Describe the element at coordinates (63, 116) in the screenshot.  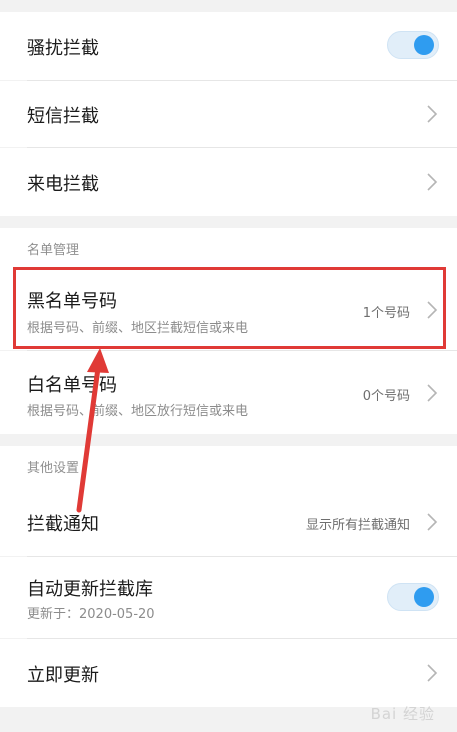
I see `sms-intercept-label: 短信拦截` at that location.